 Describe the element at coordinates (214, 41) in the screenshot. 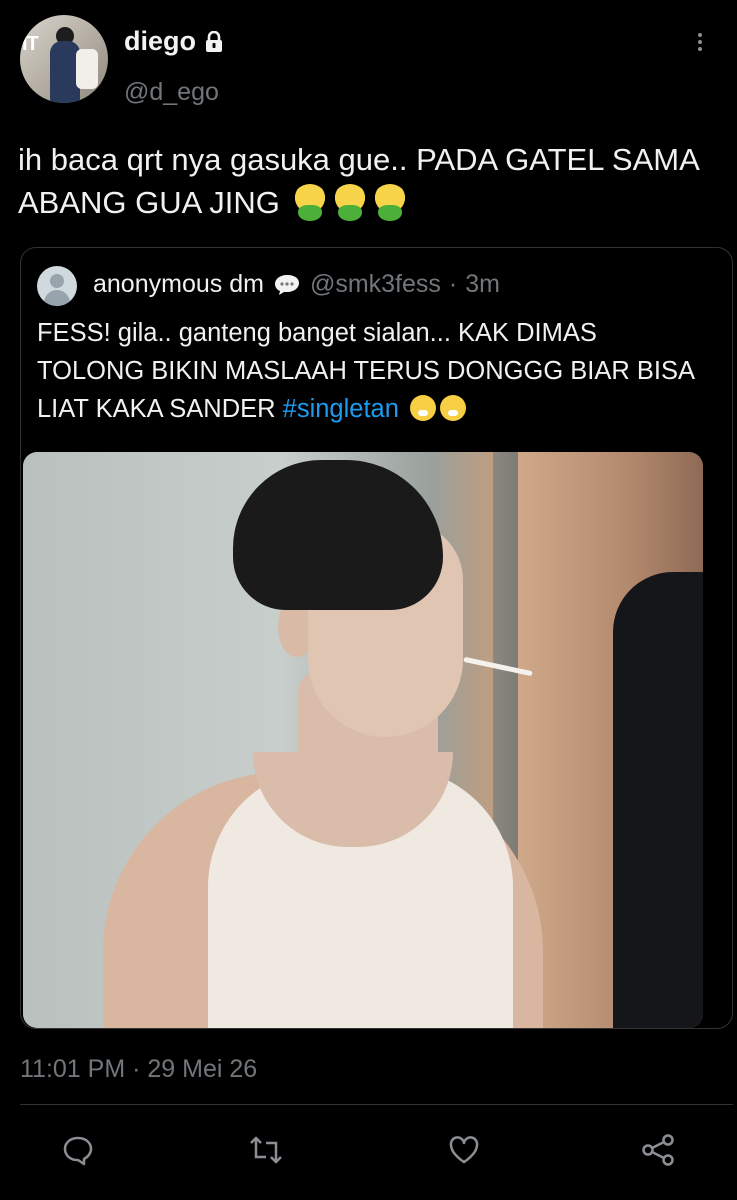

I see `lock-icon` at that location.